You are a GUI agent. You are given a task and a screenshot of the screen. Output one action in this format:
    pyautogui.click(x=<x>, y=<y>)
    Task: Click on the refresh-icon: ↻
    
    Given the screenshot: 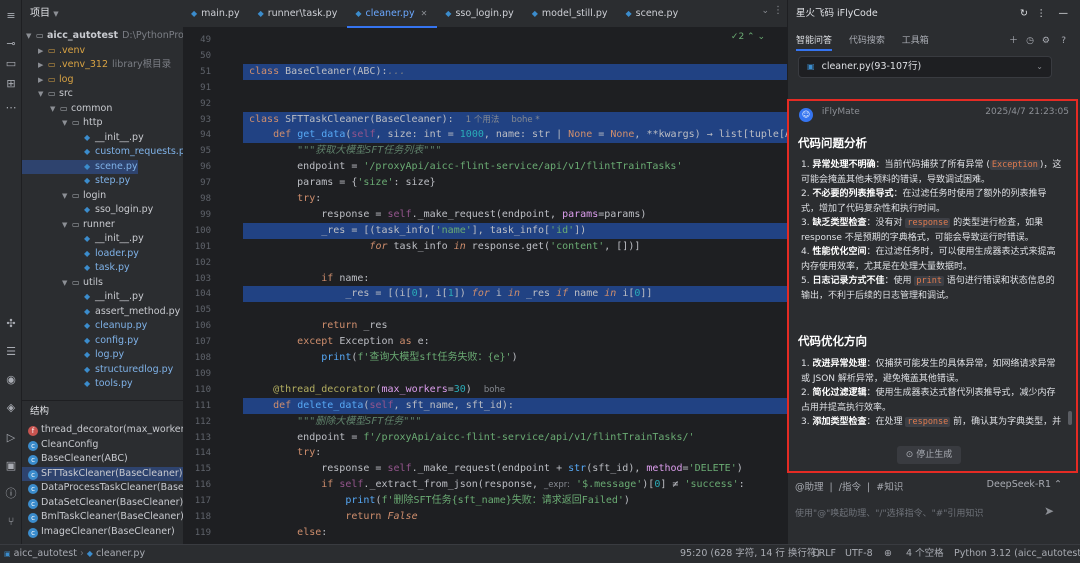 What is the action you would take?
    pyautogui.click(x=1024, y=14)
    